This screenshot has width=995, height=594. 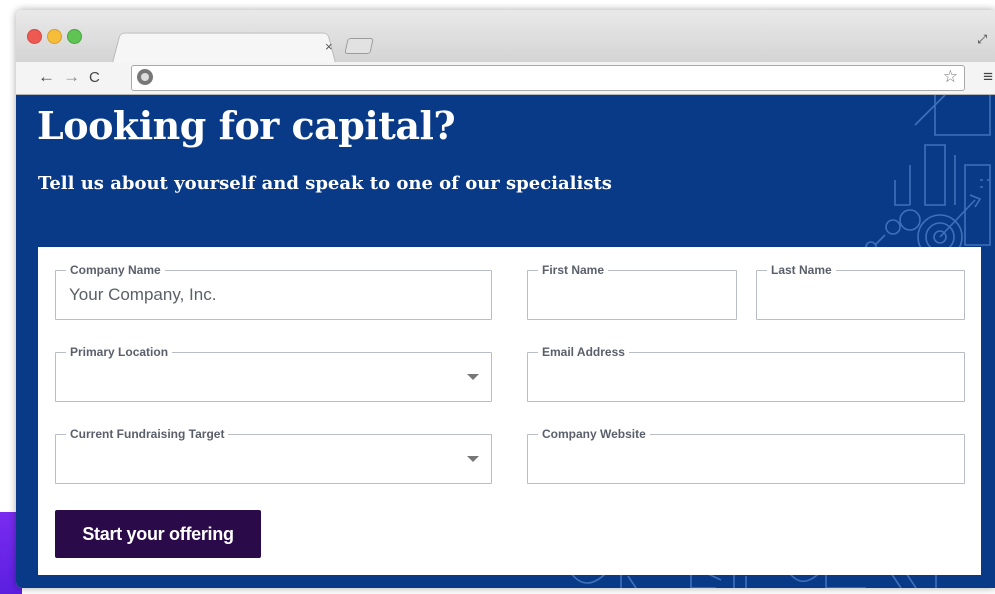 What do you see at coordinates (224, 47) in the screenshot?
I see `browser-tab` at bounding box center [224, 47].